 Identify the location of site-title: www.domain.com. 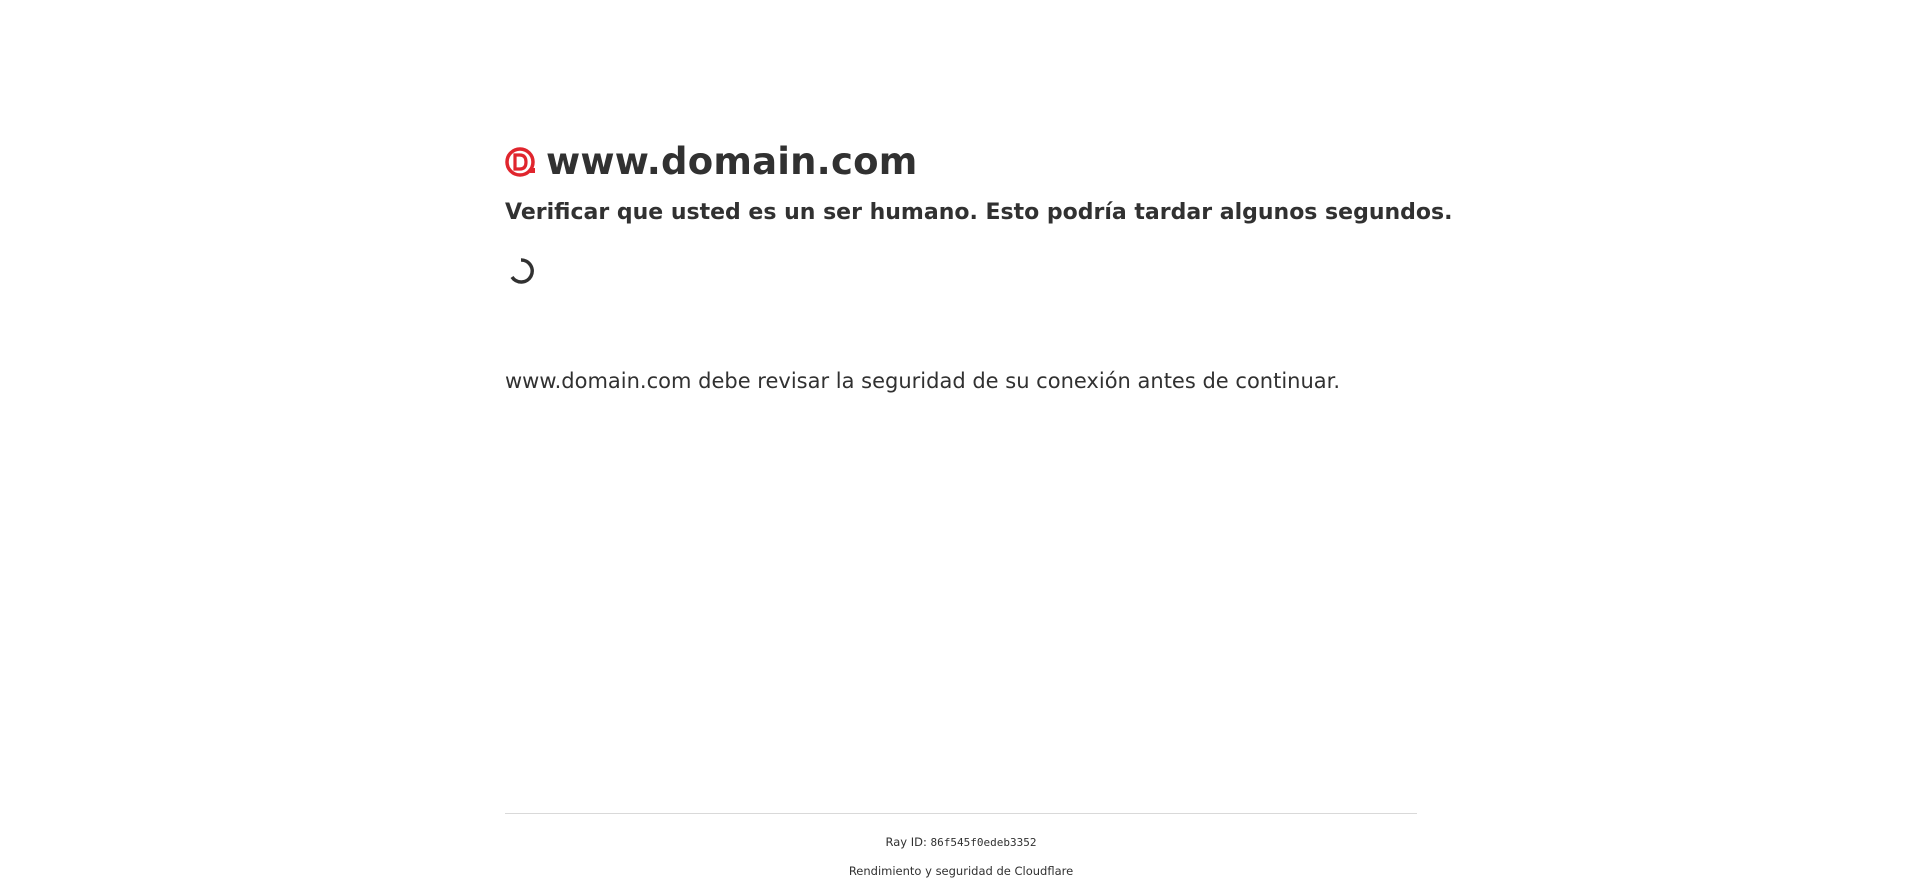
(732, 161).